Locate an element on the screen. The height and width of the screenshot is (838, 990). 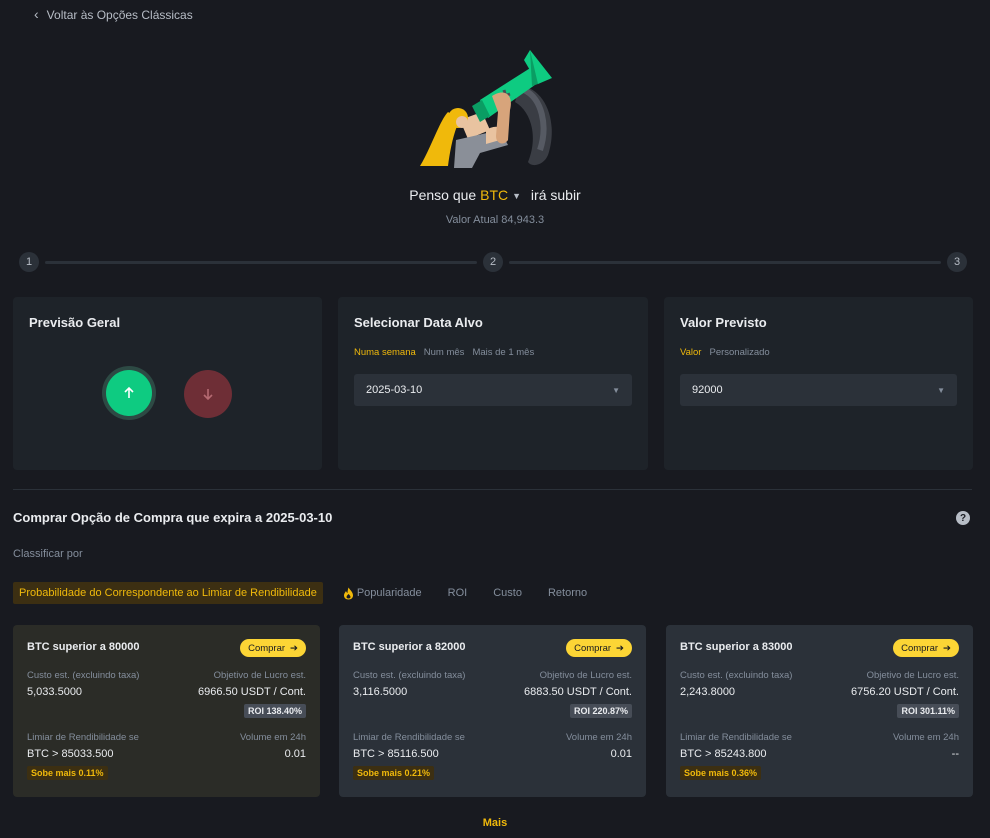
general-prediction-title: Previsão Geral is located at coordinates (75, 322).